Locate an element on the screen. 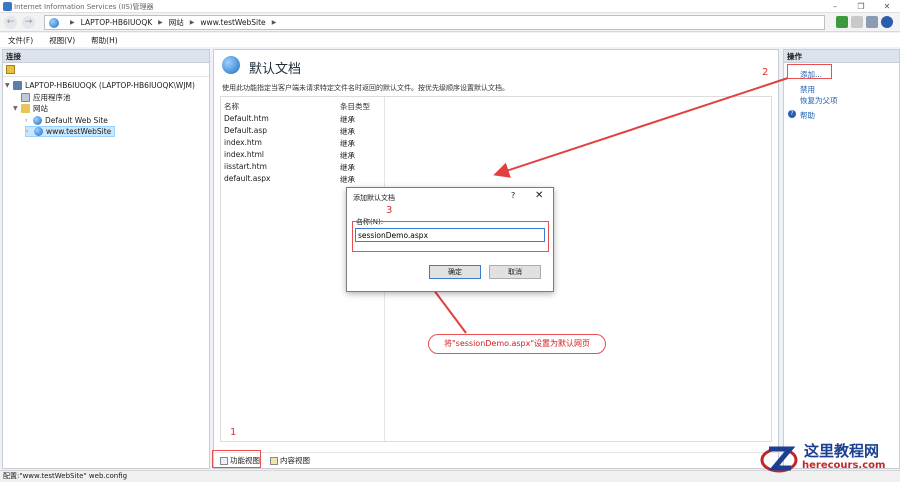 This screenshot has height=482, width=900. ok-button: 确定 is located at coordinates (455, 272).